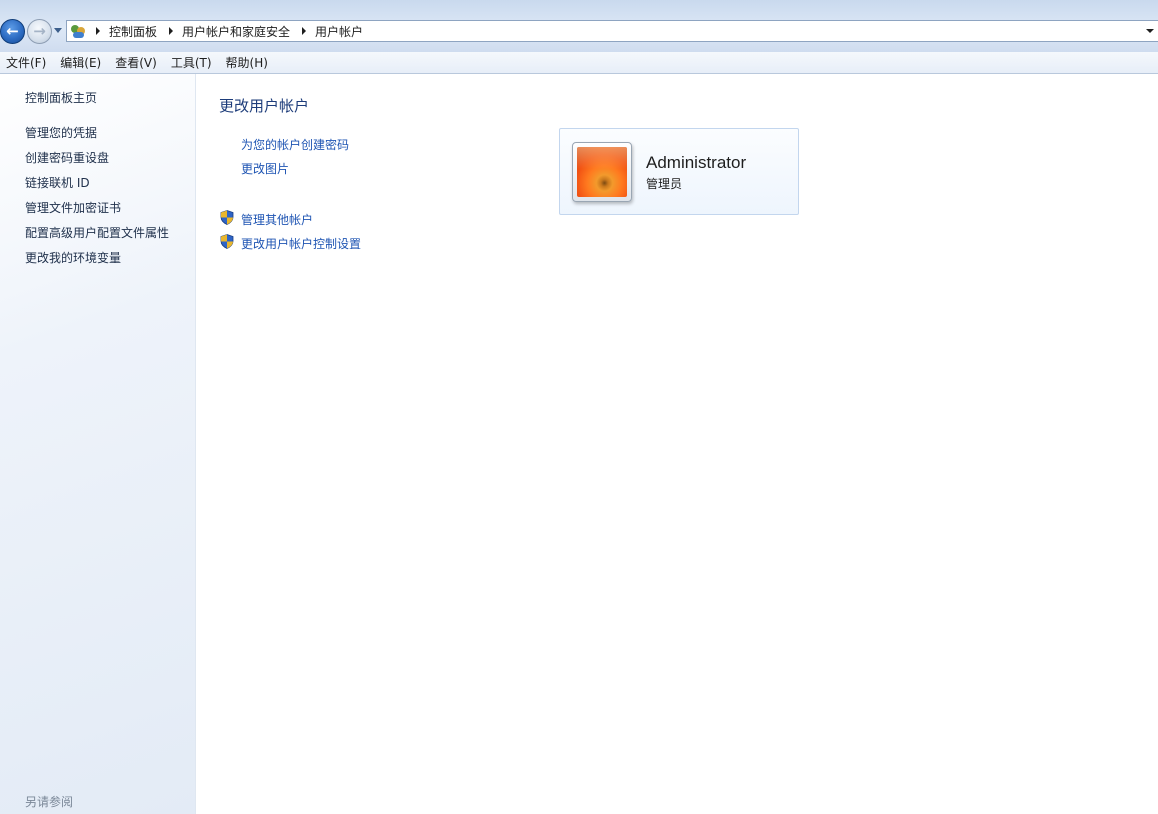  Describe the element at coordinates (264, 106) in the screenshot. I see `page-title: 更改用户帐户` at that location.